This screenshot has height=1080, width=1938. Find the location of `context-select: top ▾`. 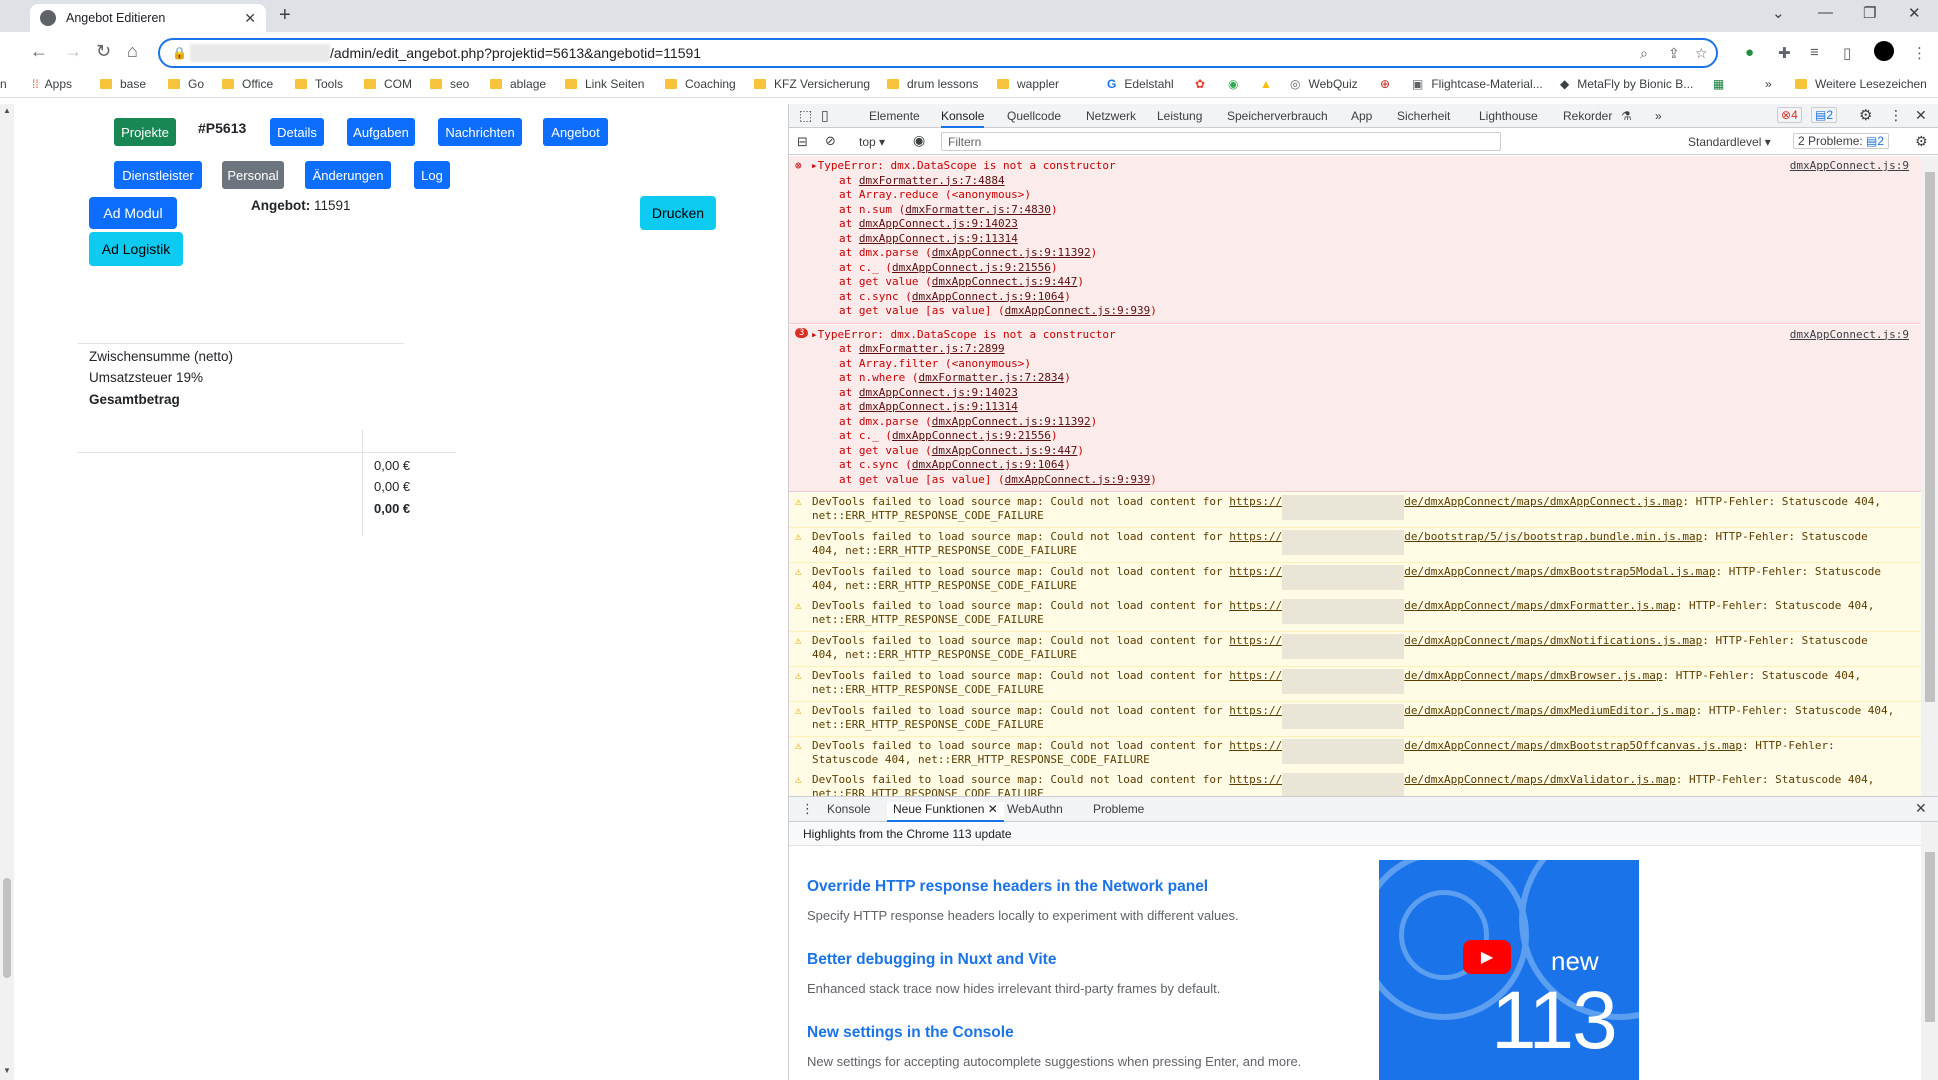

context-select: top ▾ is located at coordinates (872, 142).